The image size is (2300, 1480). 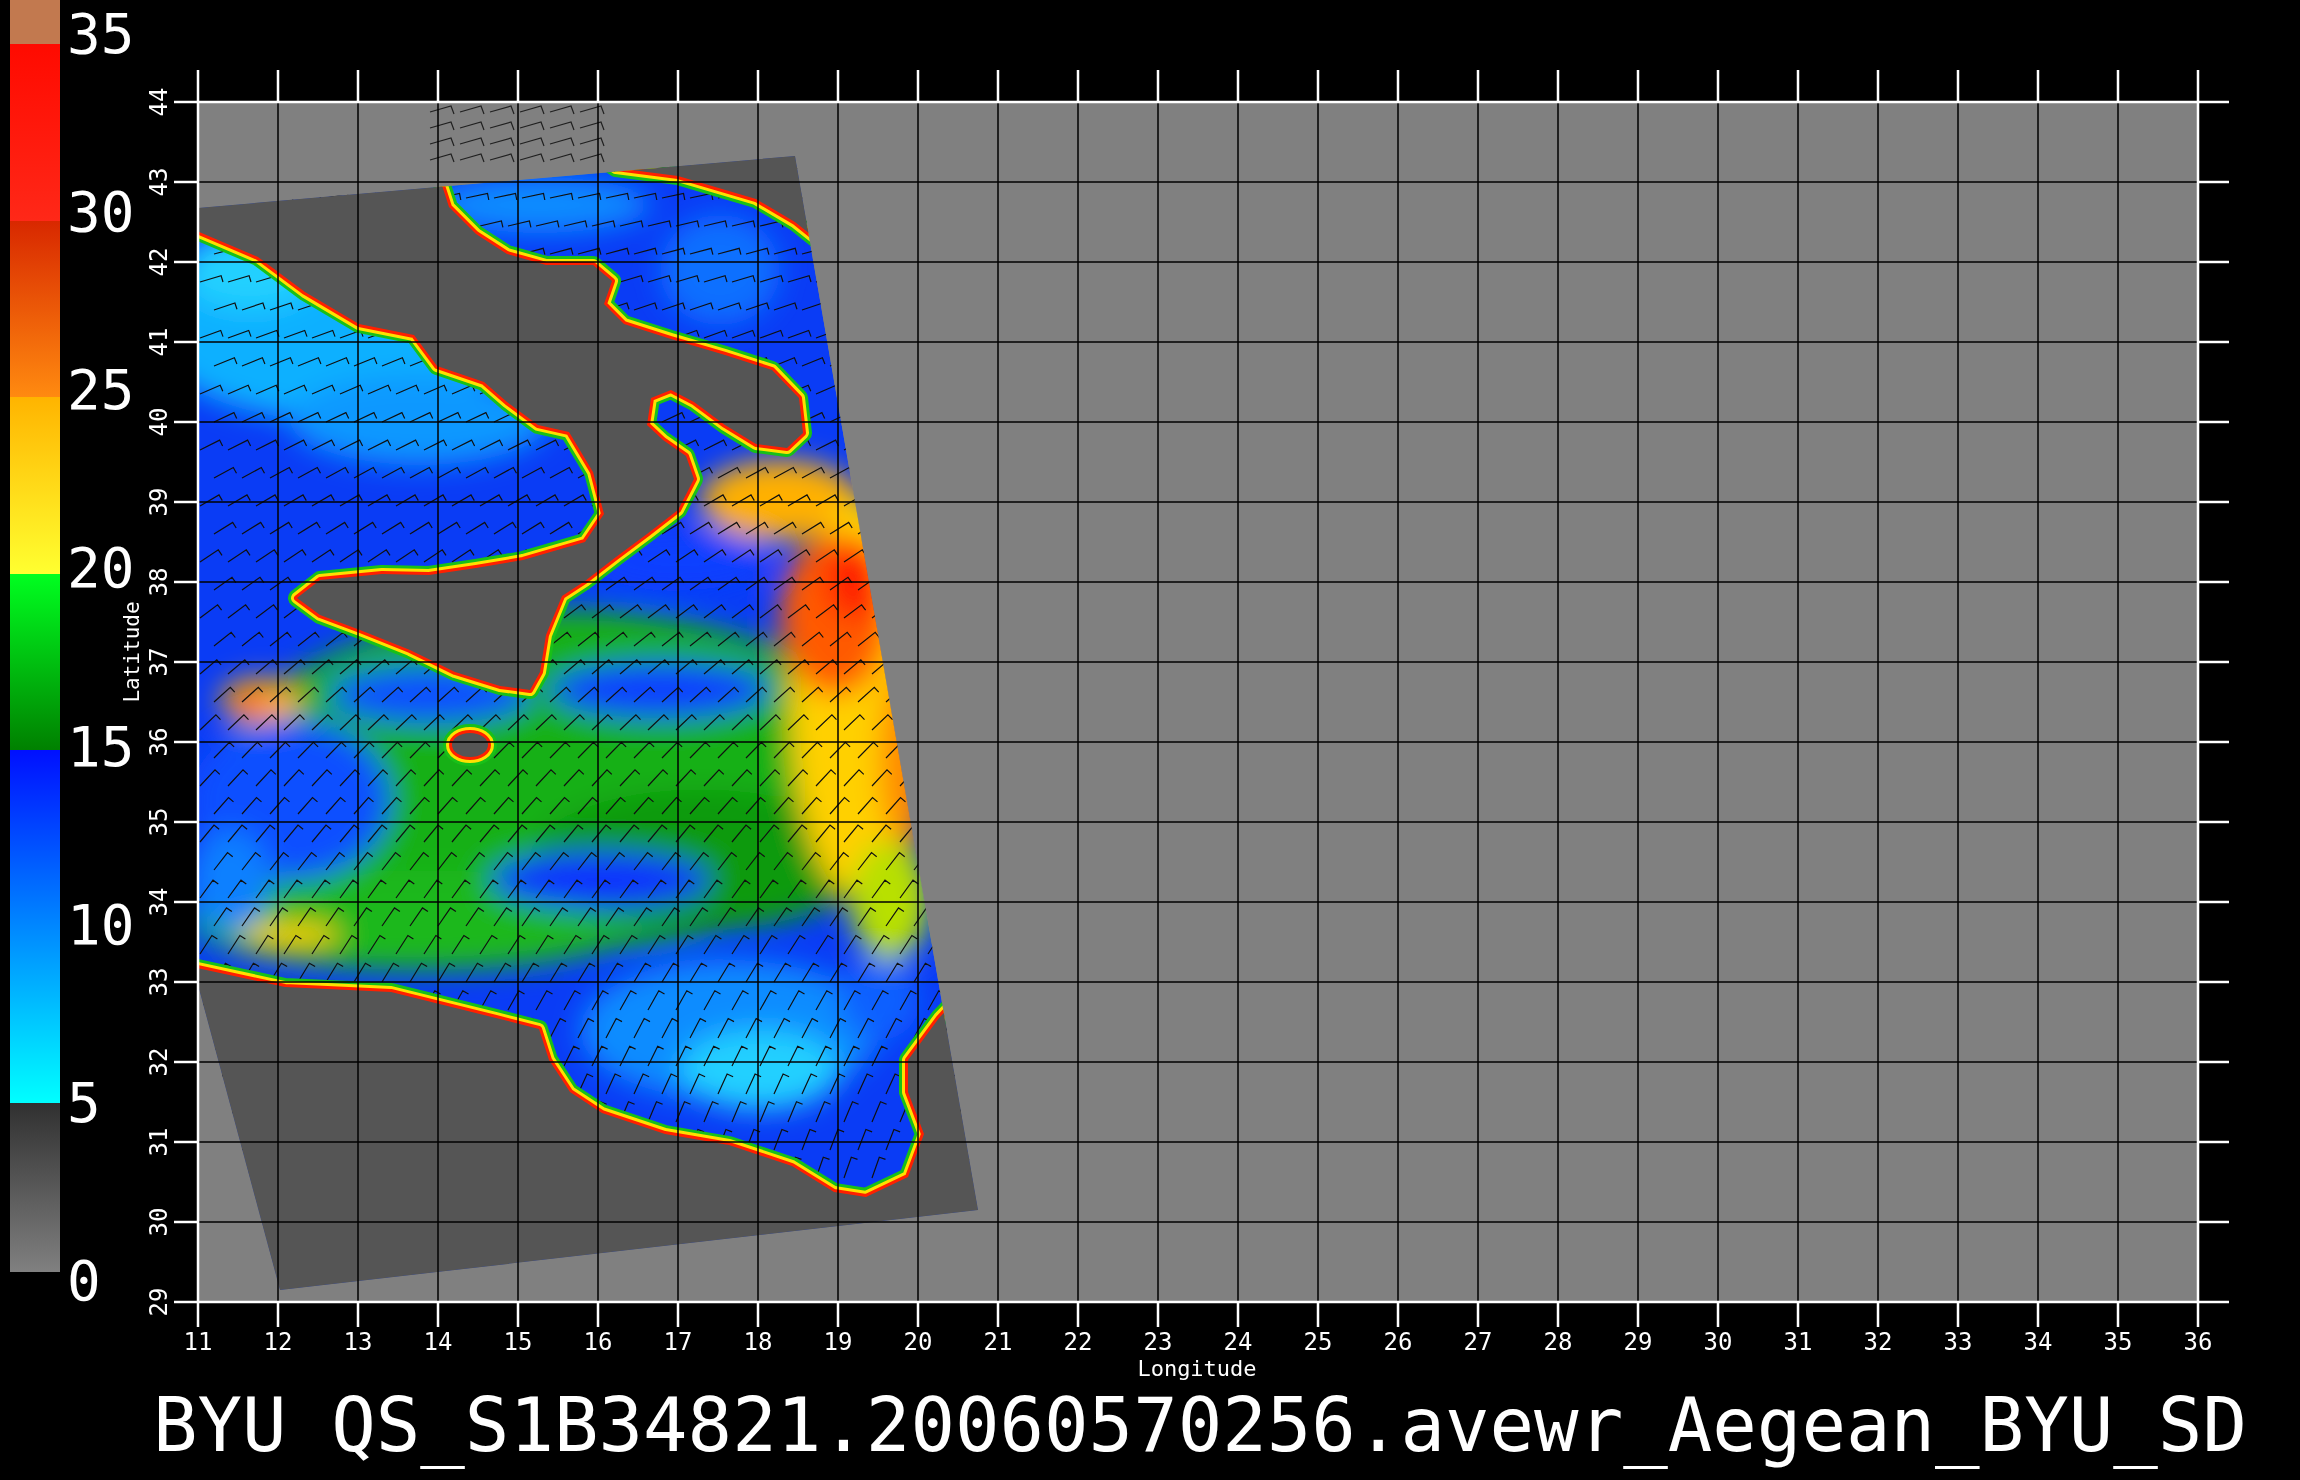 What do you see at coordinates (159, 822) in the screenshot?
I see `latitude-label: 35` at bounding box center [159, 822].